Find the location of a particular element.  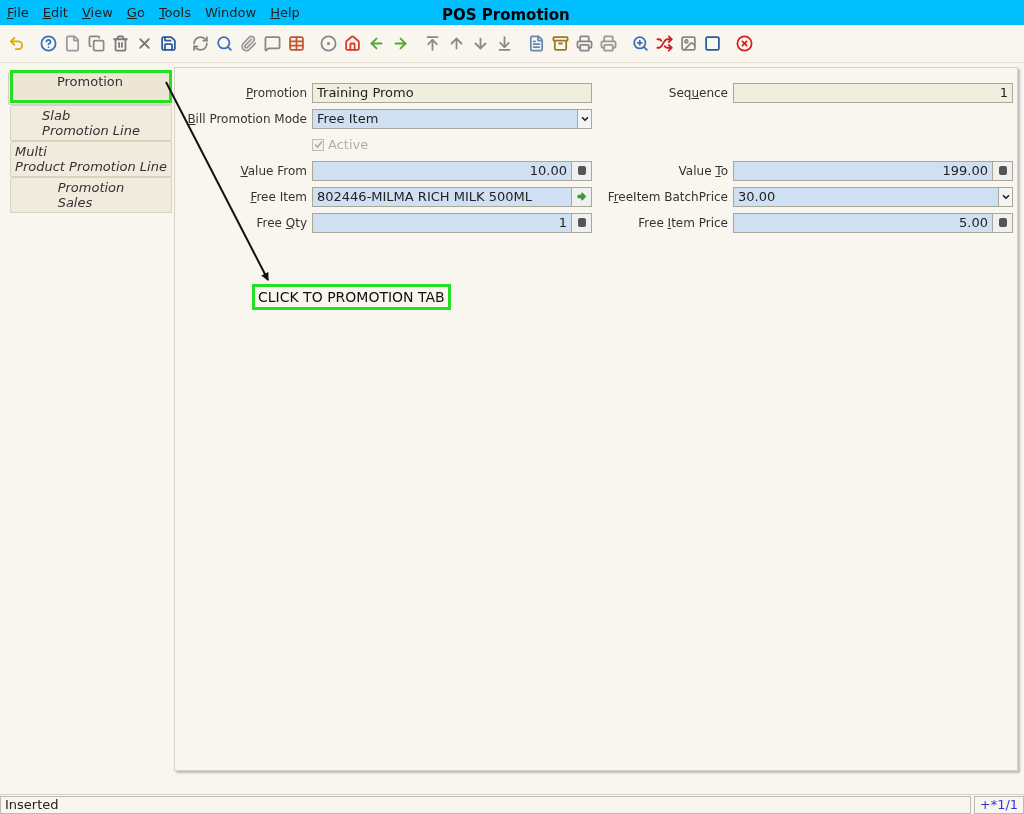

dropdown-field: Free Item is located at coordinates (452, 118).